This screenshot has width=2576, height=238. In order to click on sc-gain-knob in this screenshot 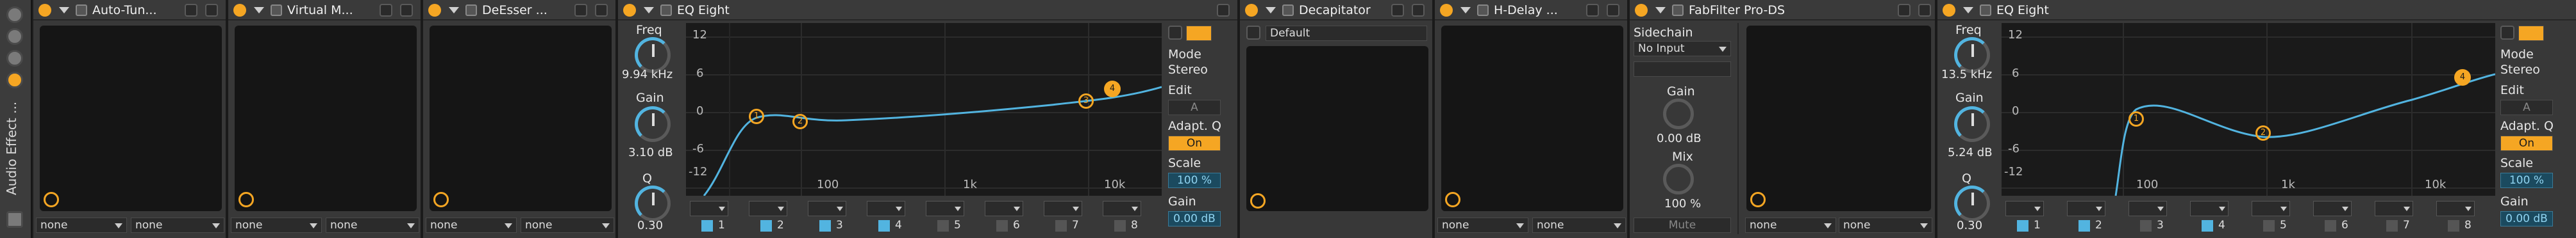, I will do `click(1678, 114)`.